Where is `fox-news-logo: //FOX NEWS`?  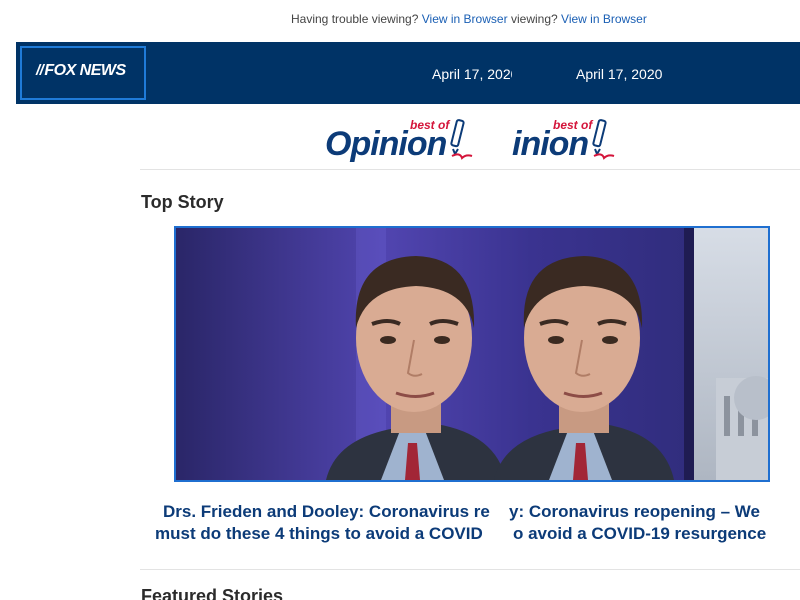 fox-news-logo: //FOX NEWS is located at coordinates (83, 73).